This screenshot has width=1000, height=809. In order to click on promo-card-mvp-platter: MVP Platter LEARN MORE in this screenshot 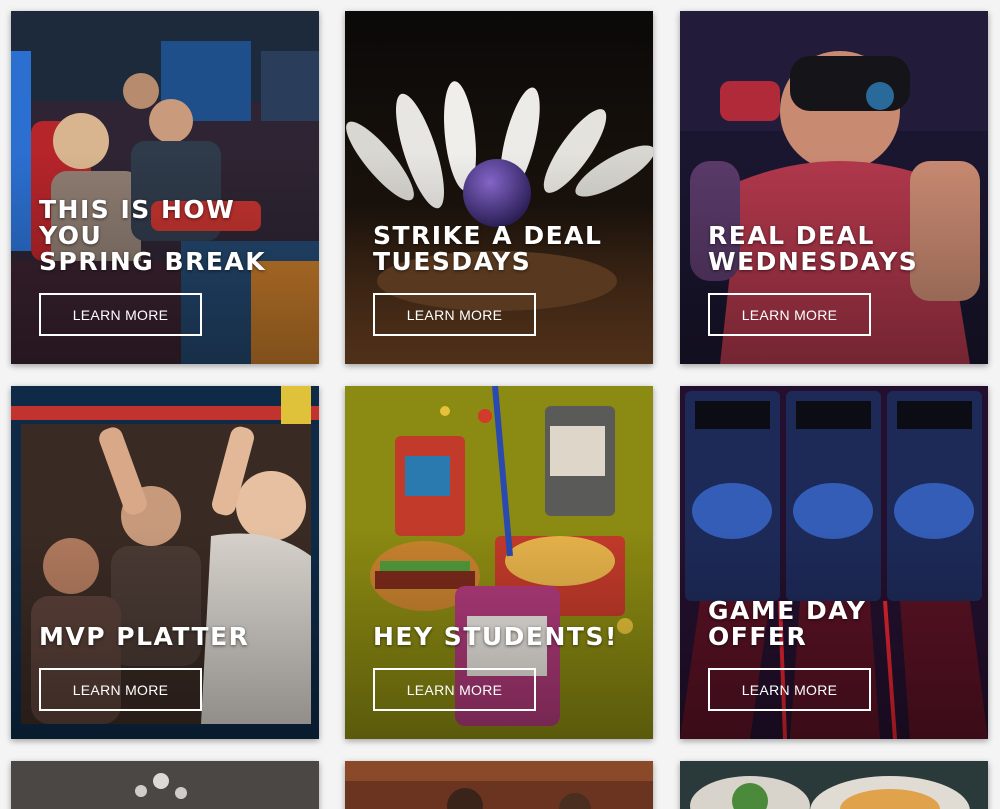, I will do `click(165, 562)`.